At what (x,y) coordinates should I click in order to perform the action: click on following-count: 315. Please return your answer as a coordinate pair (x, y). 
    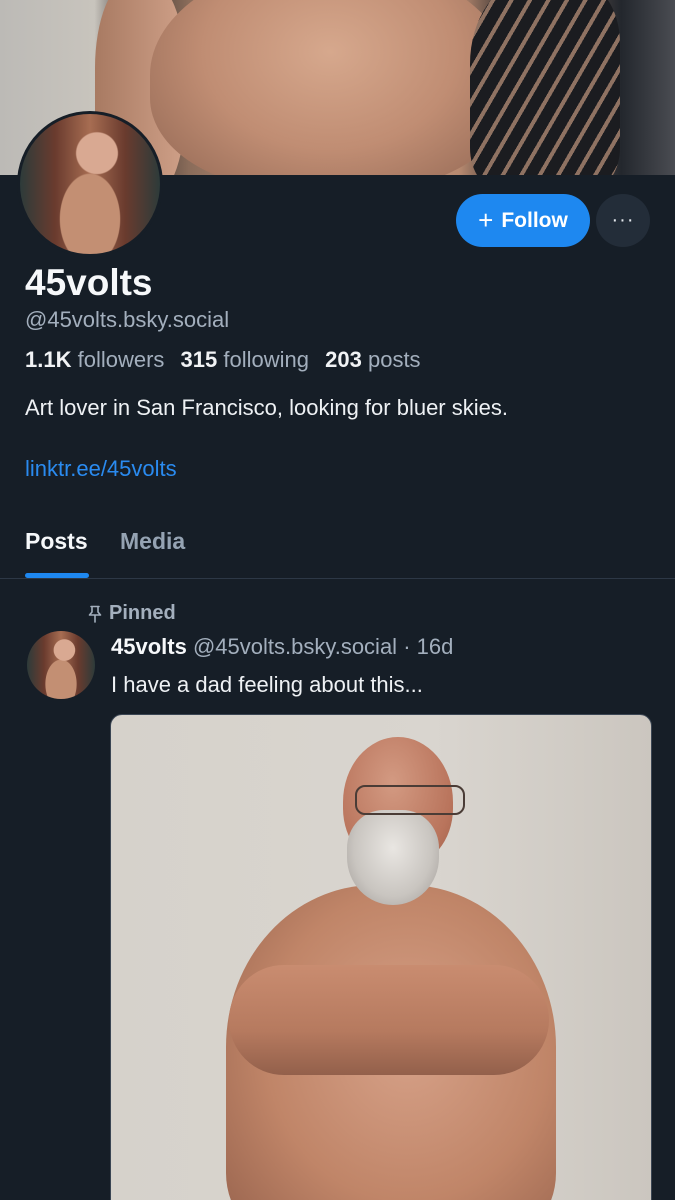
    Looking at the image, I should click on (199, 359).